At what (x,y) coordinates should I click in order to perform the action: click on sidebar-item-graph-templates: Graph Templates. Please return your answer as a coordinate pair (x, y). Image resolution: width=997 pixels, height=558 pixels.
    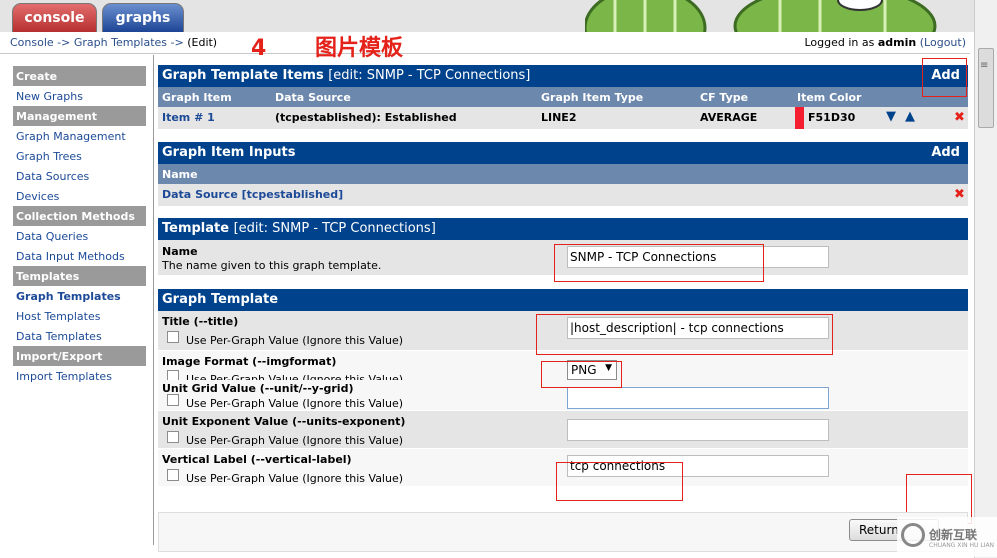
    Looking at the image, I should click on (84, 296).